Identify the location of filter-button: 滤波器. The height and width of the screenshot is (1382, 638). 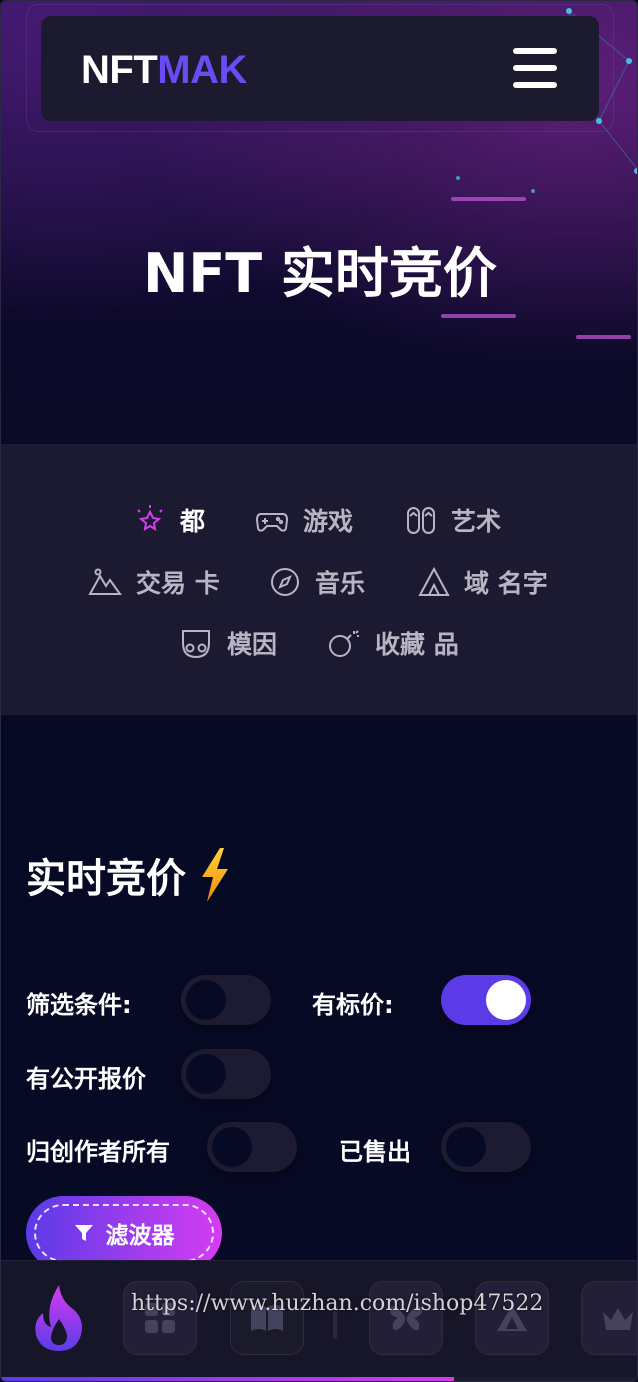
(124, 1233).